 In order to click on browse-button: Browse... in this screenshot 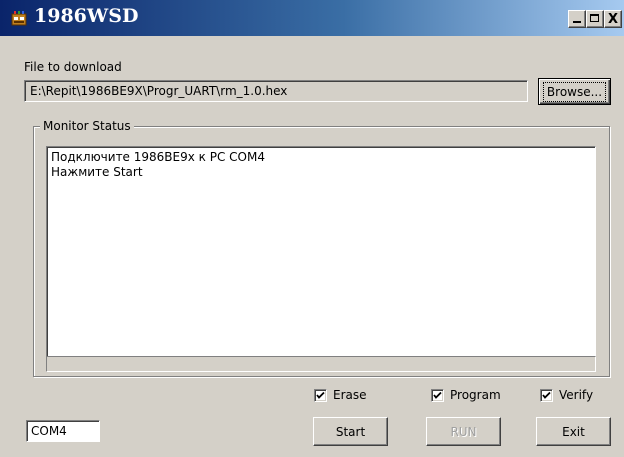, I will do `click(574, 91)`.